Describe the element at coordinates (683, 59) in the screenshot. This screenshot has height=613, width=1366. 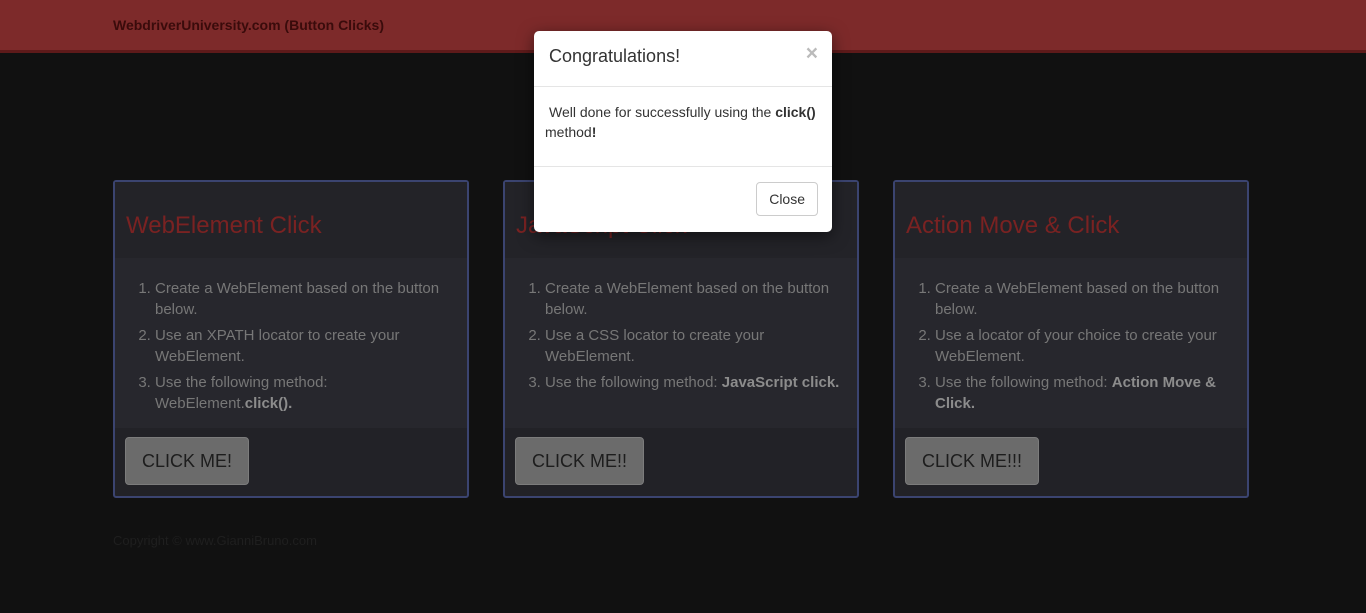
I see `modal-header: Congratulations! ×` at that location.